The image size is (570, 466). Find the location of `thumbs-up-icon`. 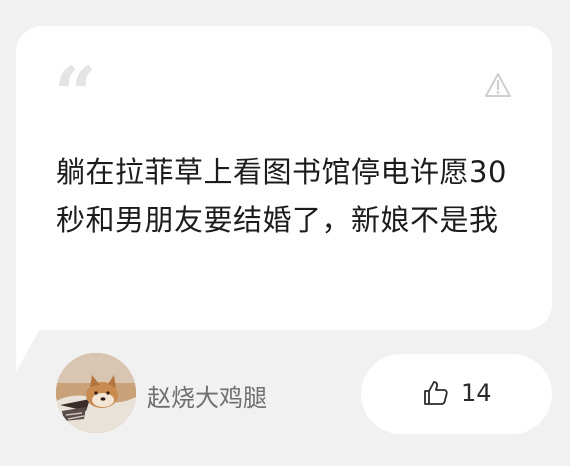

thumbs-up-icon is located at coordinates (436, 393).